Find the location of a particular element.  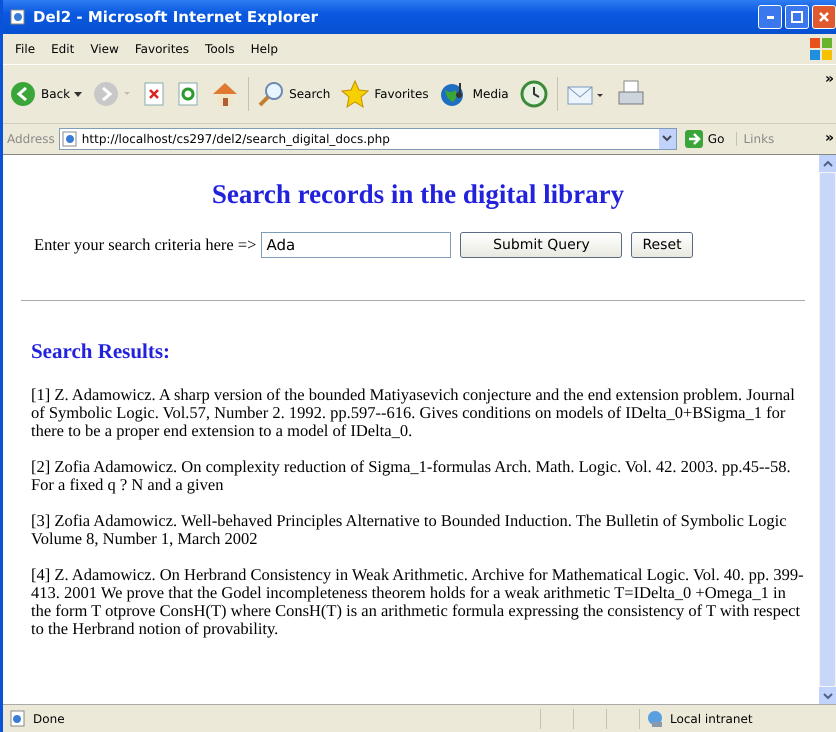

refresh-icon is located at coordinates (188, 94).